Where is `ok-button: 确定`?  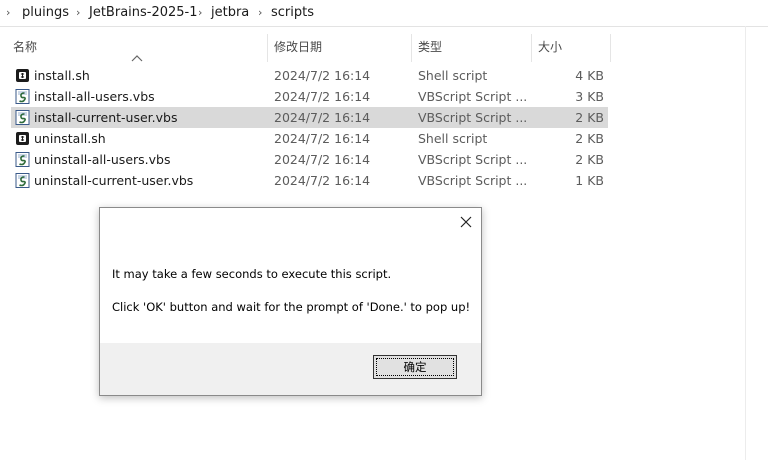
ok-button: 确定 is located at coordinates (415, 367).